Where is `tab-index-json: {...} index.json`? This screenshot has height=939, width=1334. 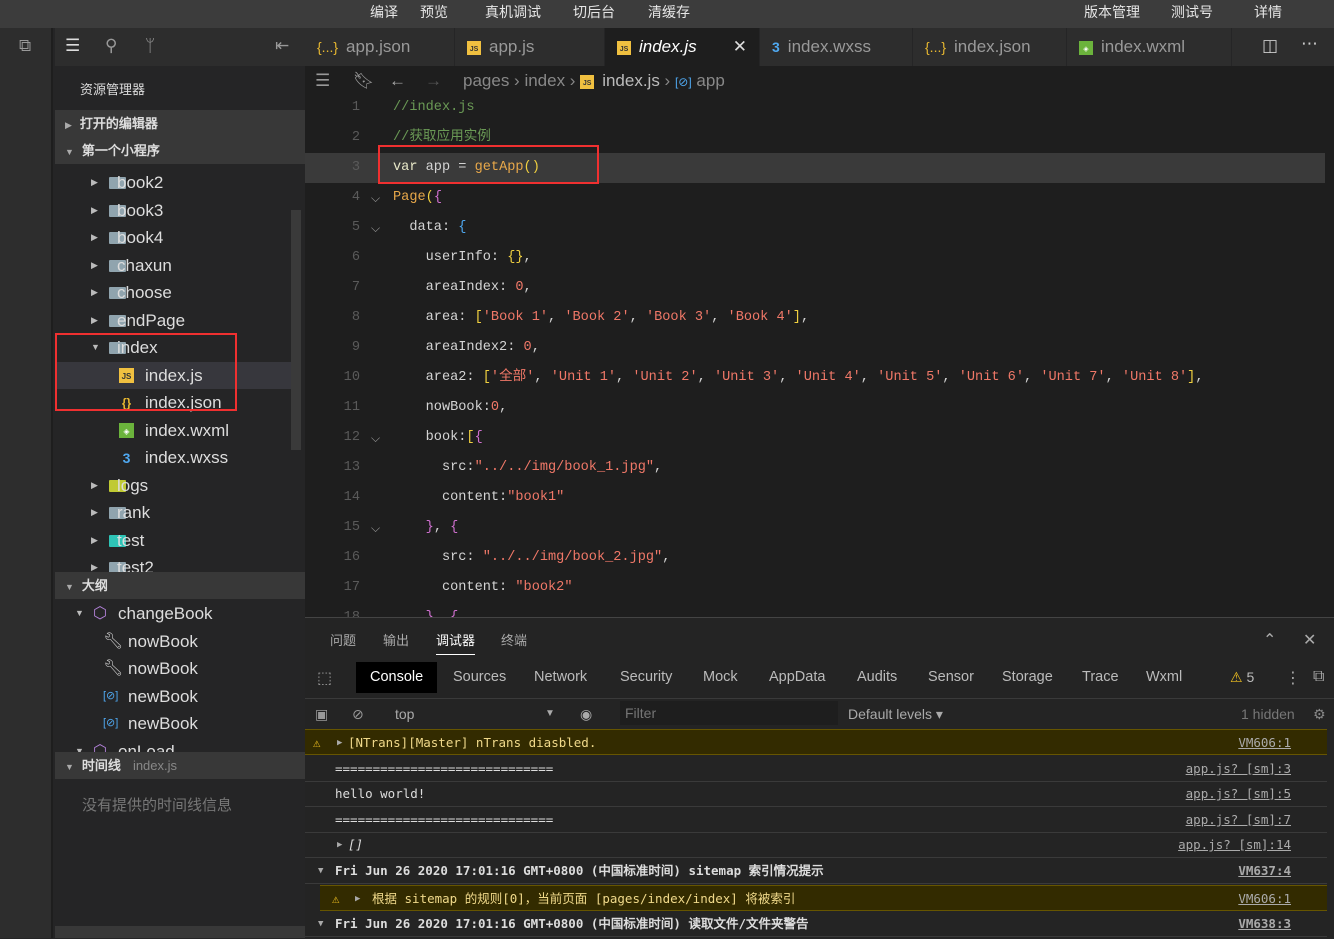 tab-index-json: {...} index.json is located at coordinates (990, 47).